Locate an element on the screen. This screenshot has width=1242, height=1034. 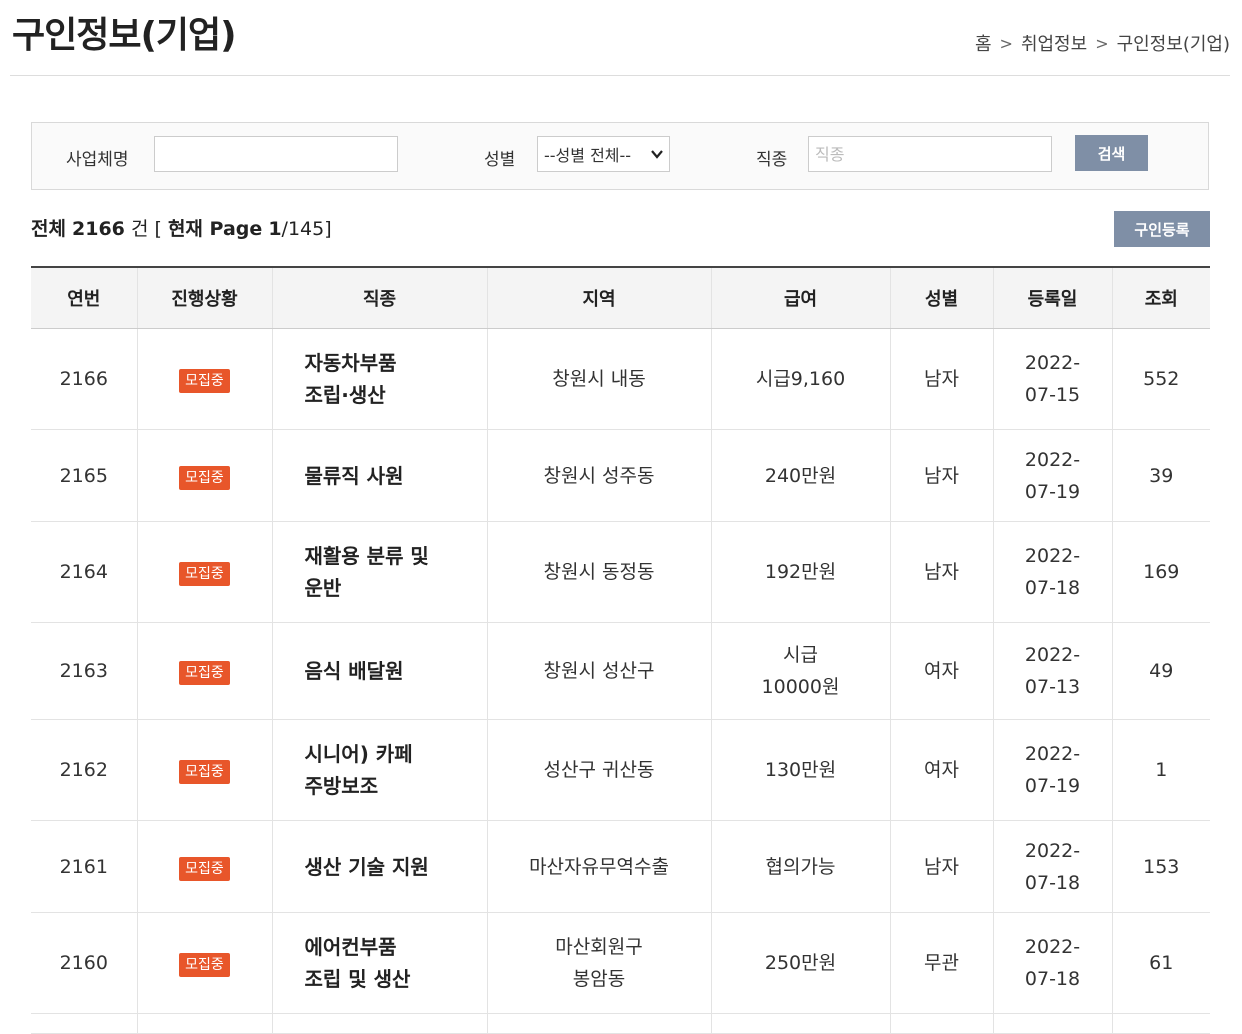
cell-no: 2160 is located at coordinates (84, 963).